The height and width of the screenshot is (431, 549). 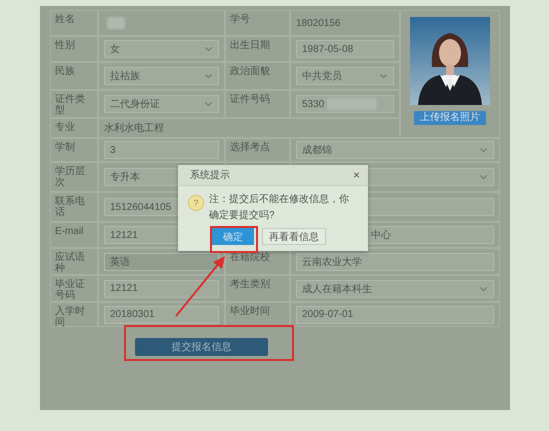 What do you see at coordinates (134, 128) in the screenshot?
I see `field-value: 水利水电工程` at bounding box center [134, 128].